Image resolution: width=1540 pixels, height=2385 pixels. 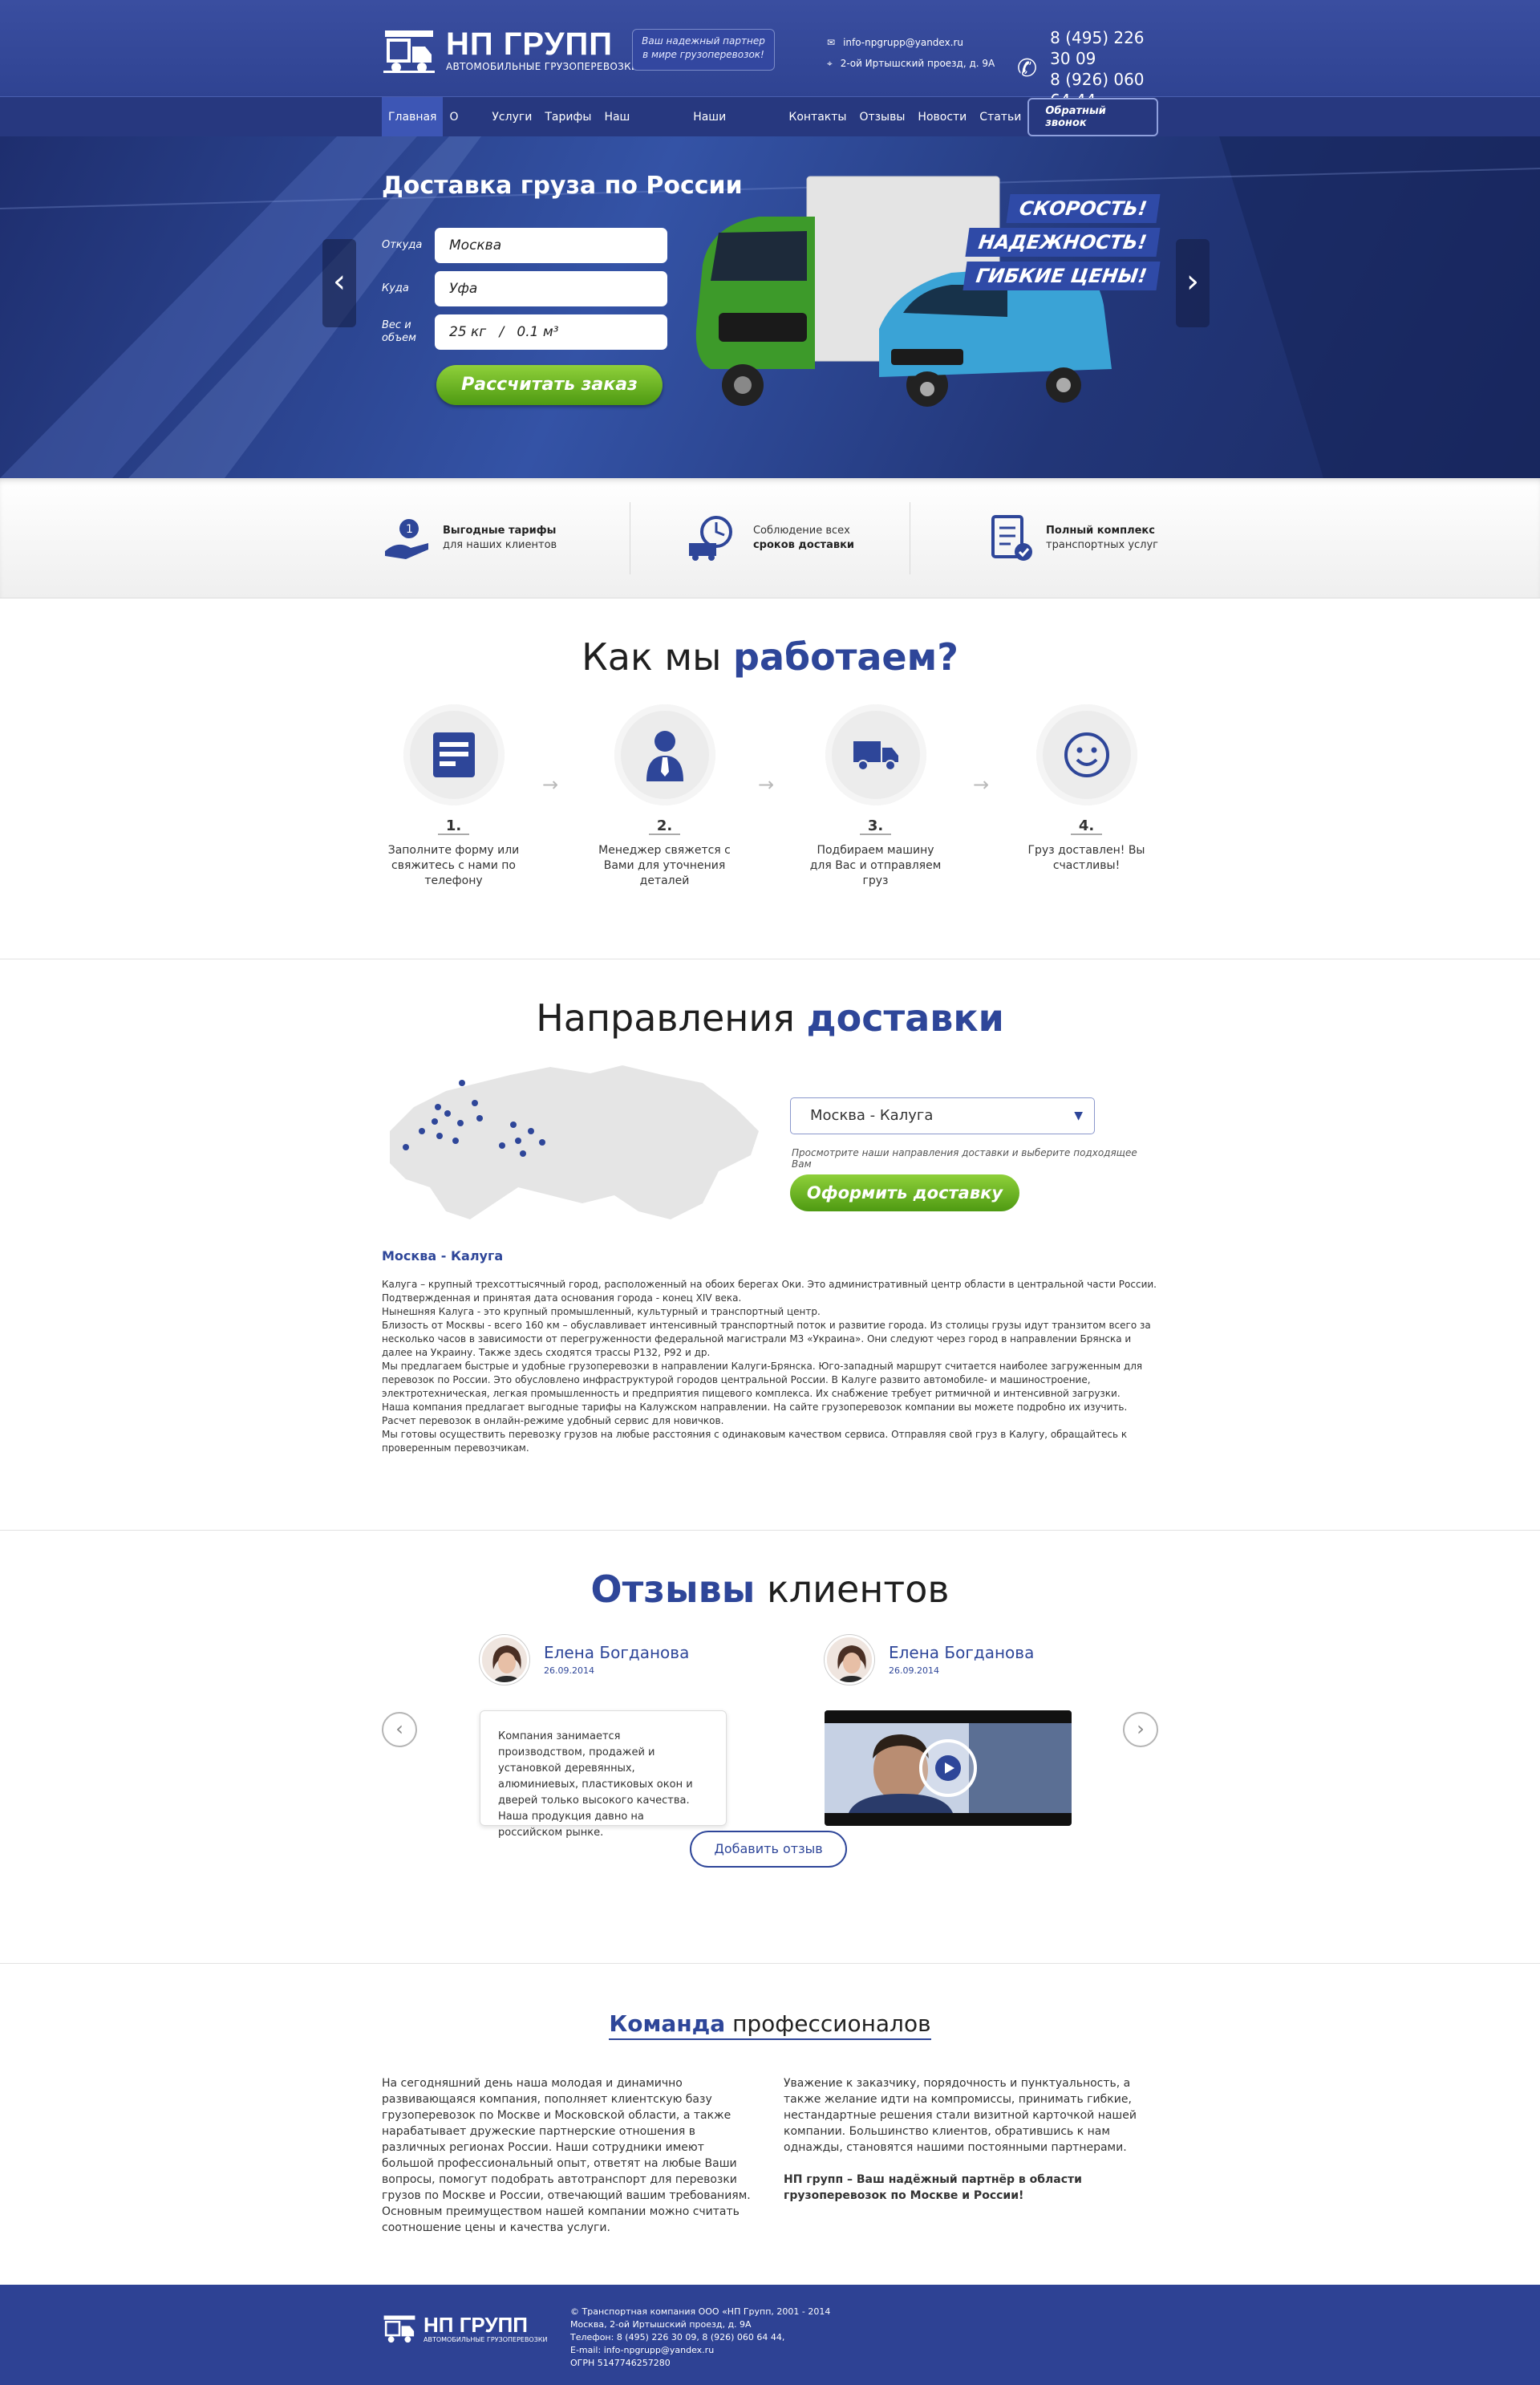 I want to click on from-input: Москва, so click(x=551, y=245).